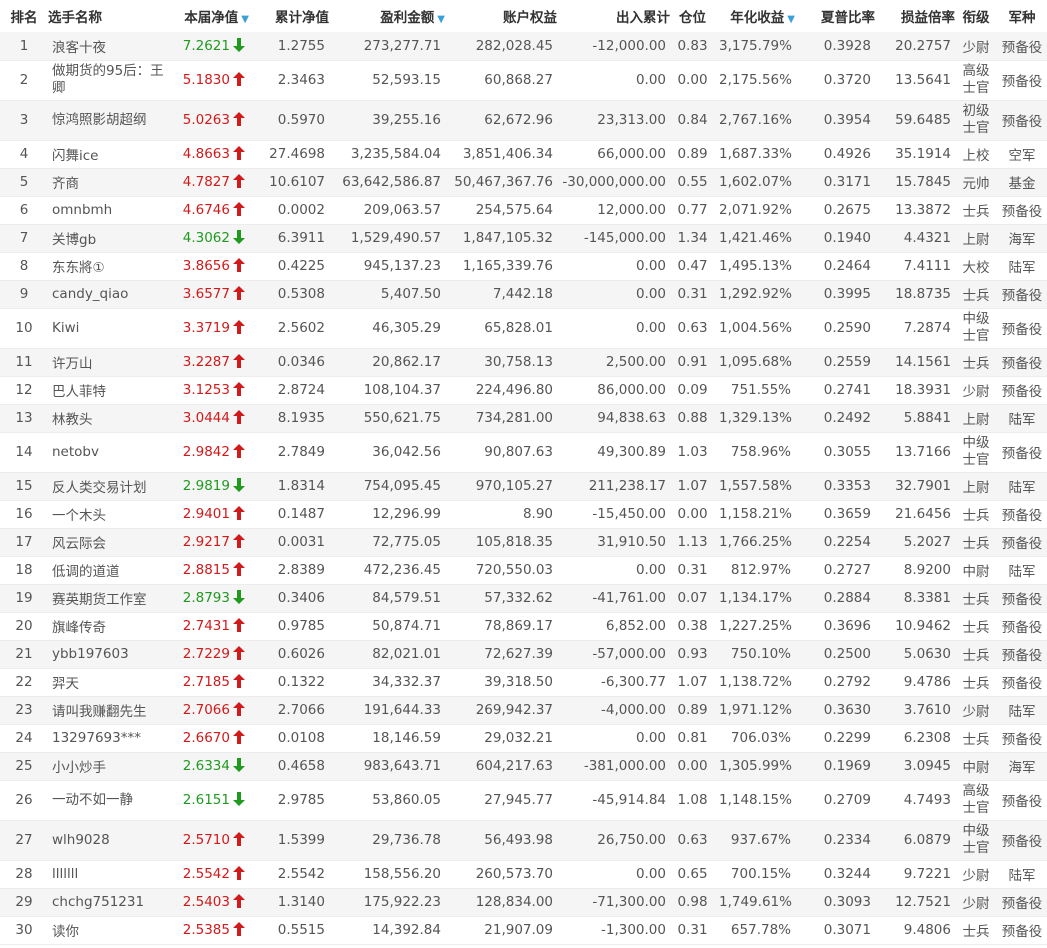  Describe the element at coordinates (110, 598) in the screenshot. I see `row-name: 赛英期货工作室` at that location.